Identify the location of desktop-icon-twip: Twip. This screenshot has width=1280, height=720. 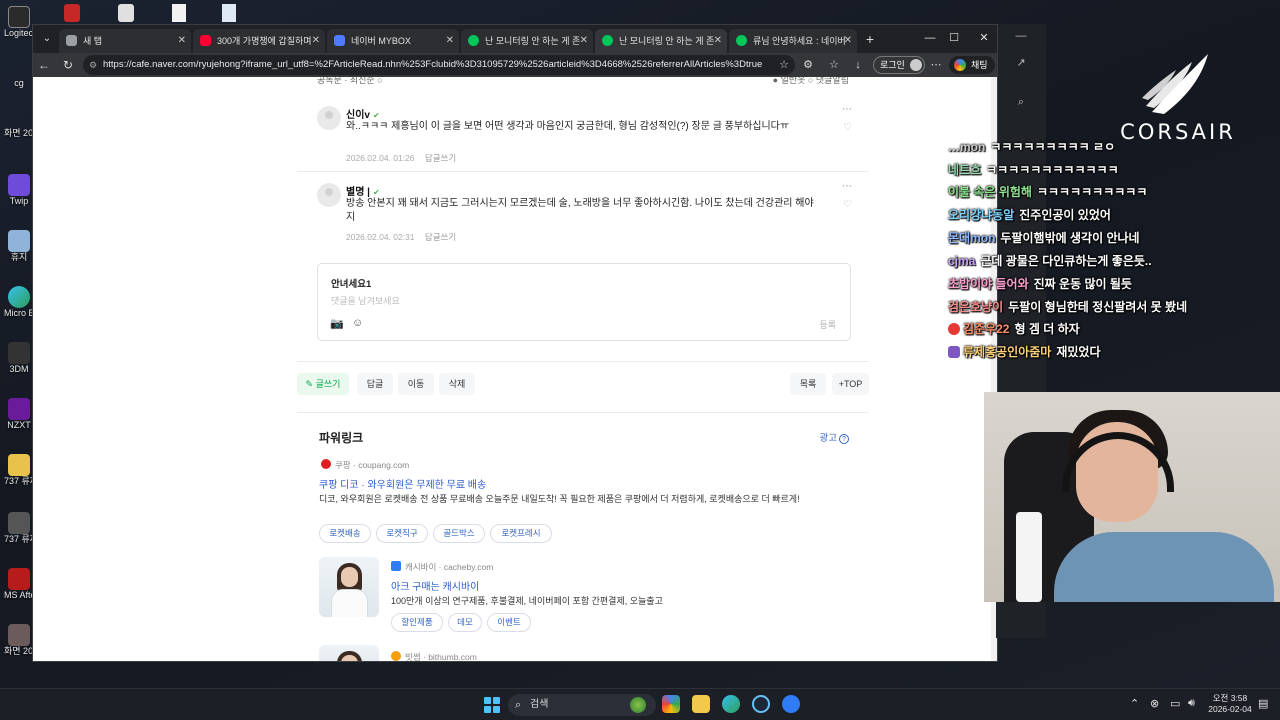
(19, 190).